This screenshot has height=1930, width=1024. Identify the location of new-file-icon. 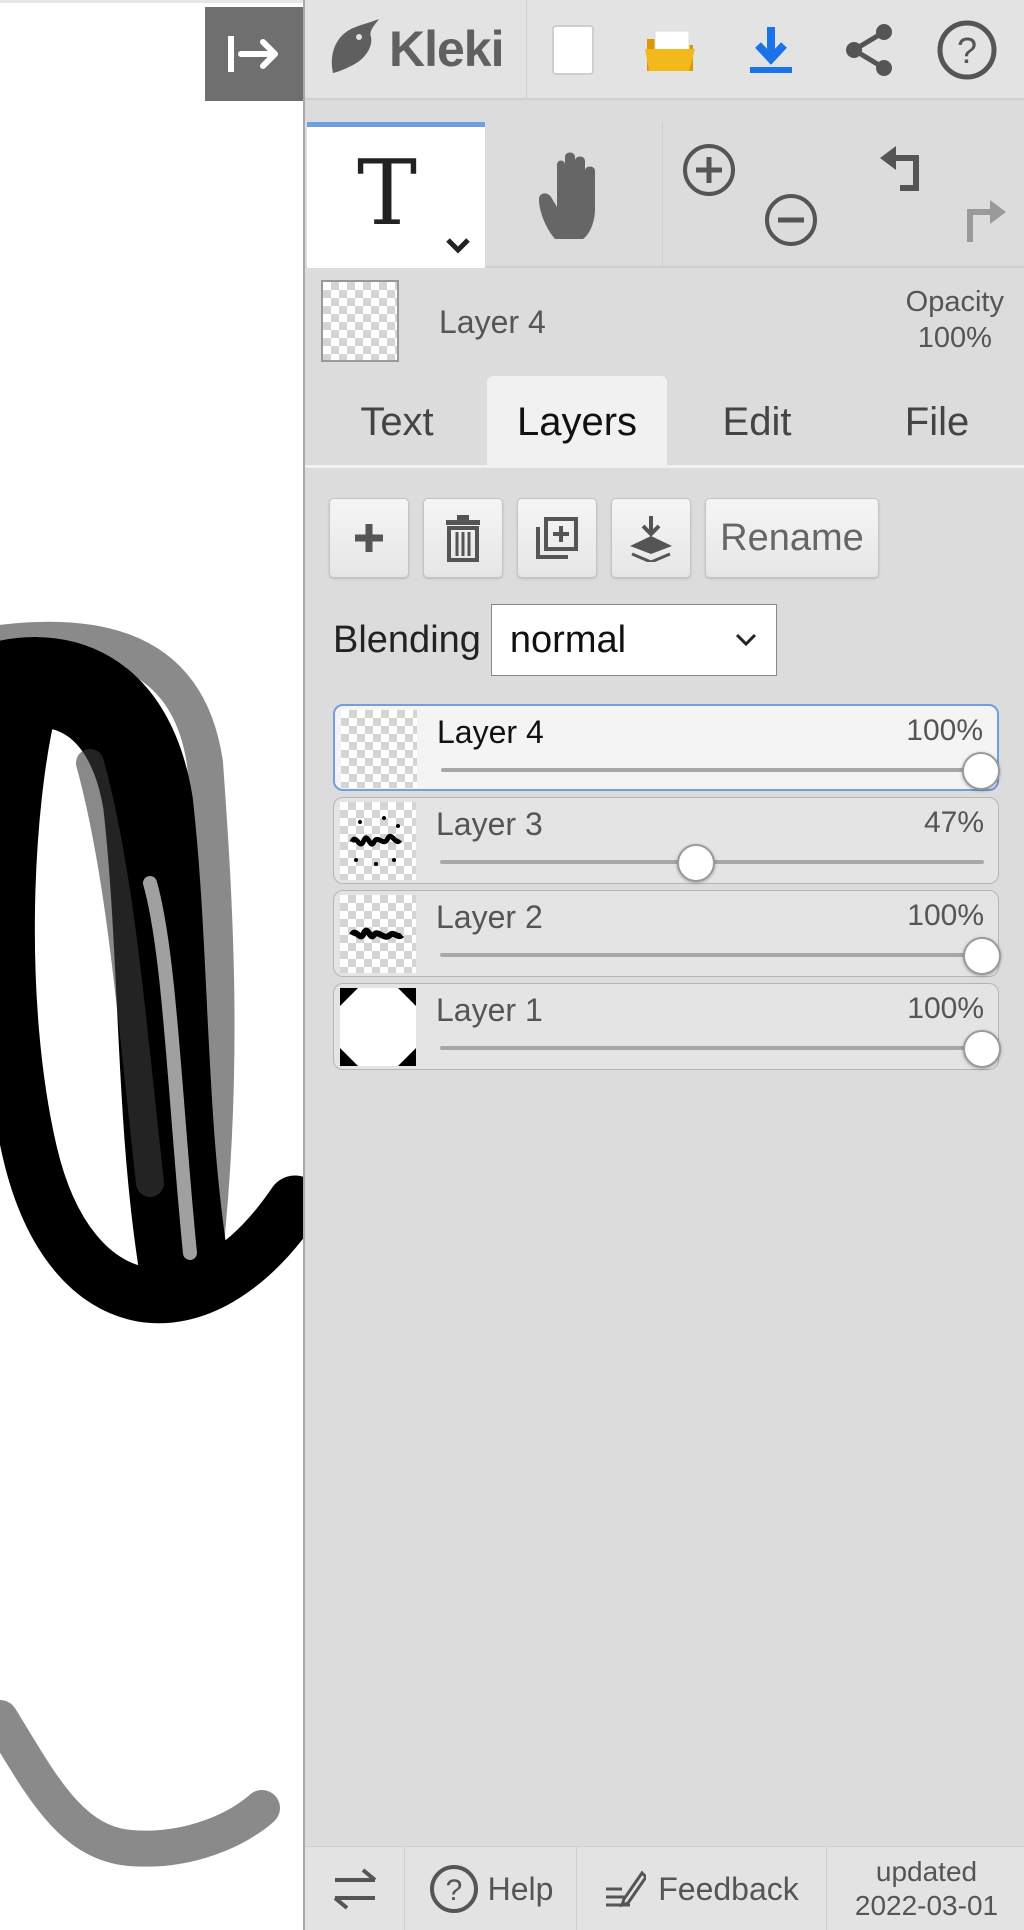
(573, 50).